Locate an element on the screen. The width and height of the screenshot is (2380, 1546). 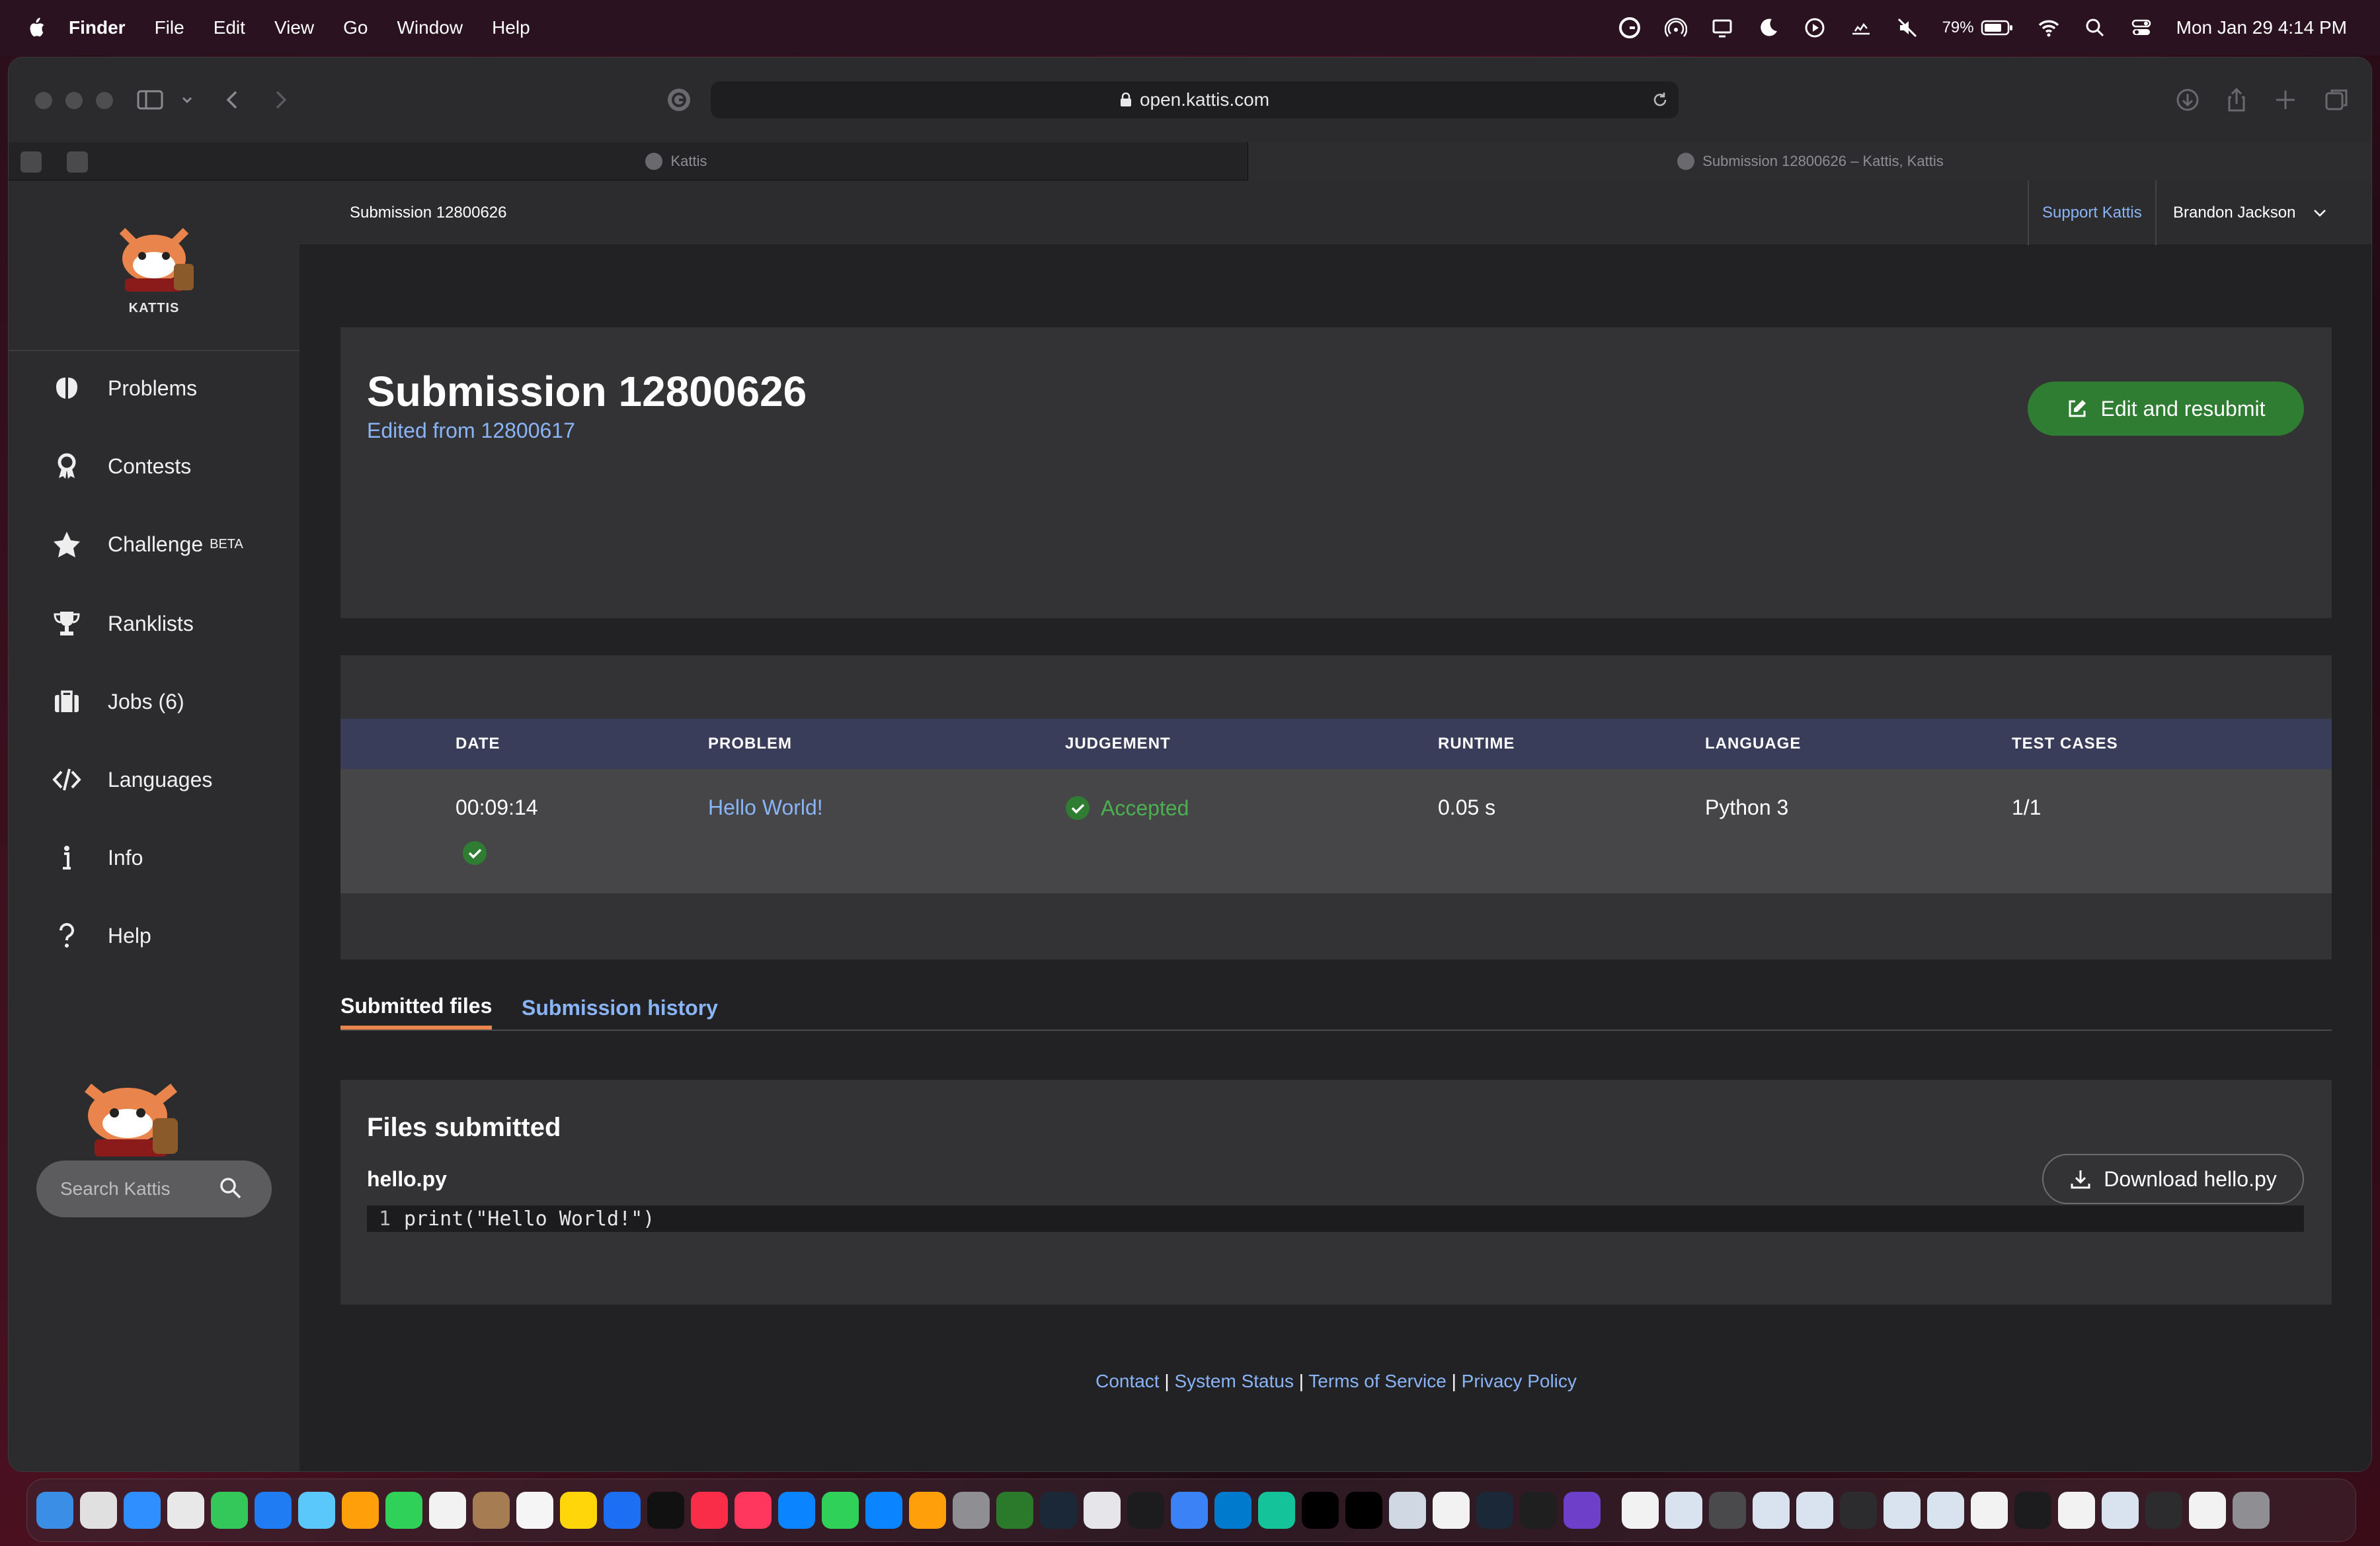
moon-icon is located at coordinates (1768, 28).